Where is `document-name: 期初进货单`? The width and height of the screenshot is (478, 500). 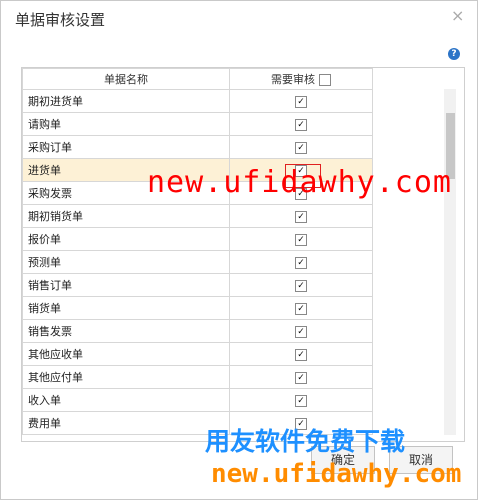
document-name: 期初进货单 is located at coordinates (126, 101).